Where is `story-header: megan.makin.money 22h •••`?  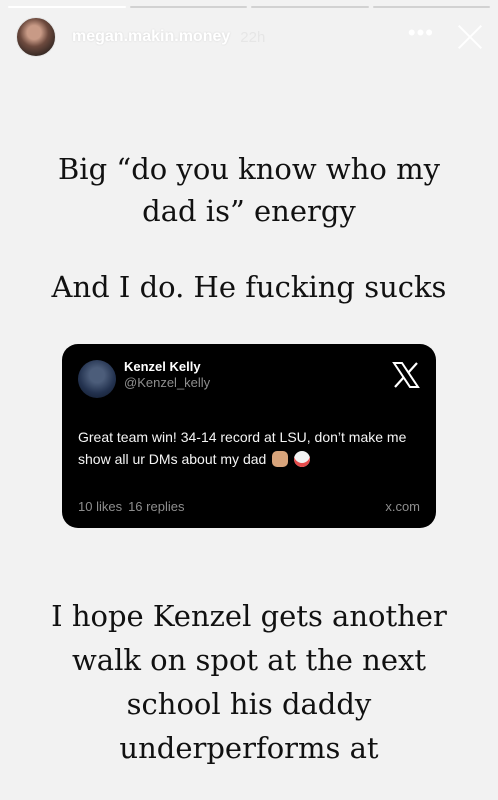 story-header: megan.makin.money 22h ••• is located at coordinates (250, 37).